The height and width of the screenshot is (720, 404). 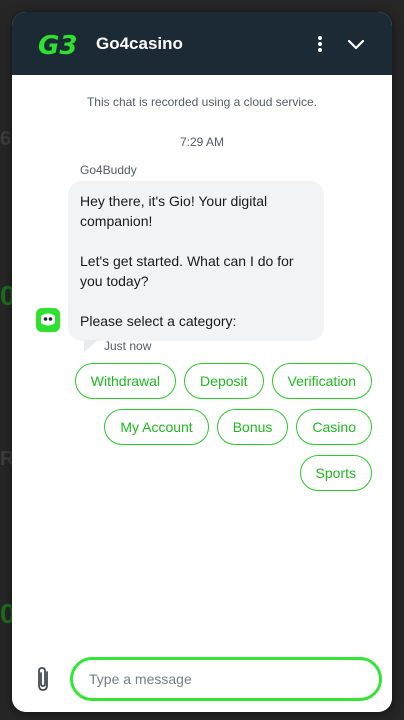 What do you see at coordinates (156, 427) in the screenshot?
I see `category-my-account-button: My Account` at bounding box center [156, 427].